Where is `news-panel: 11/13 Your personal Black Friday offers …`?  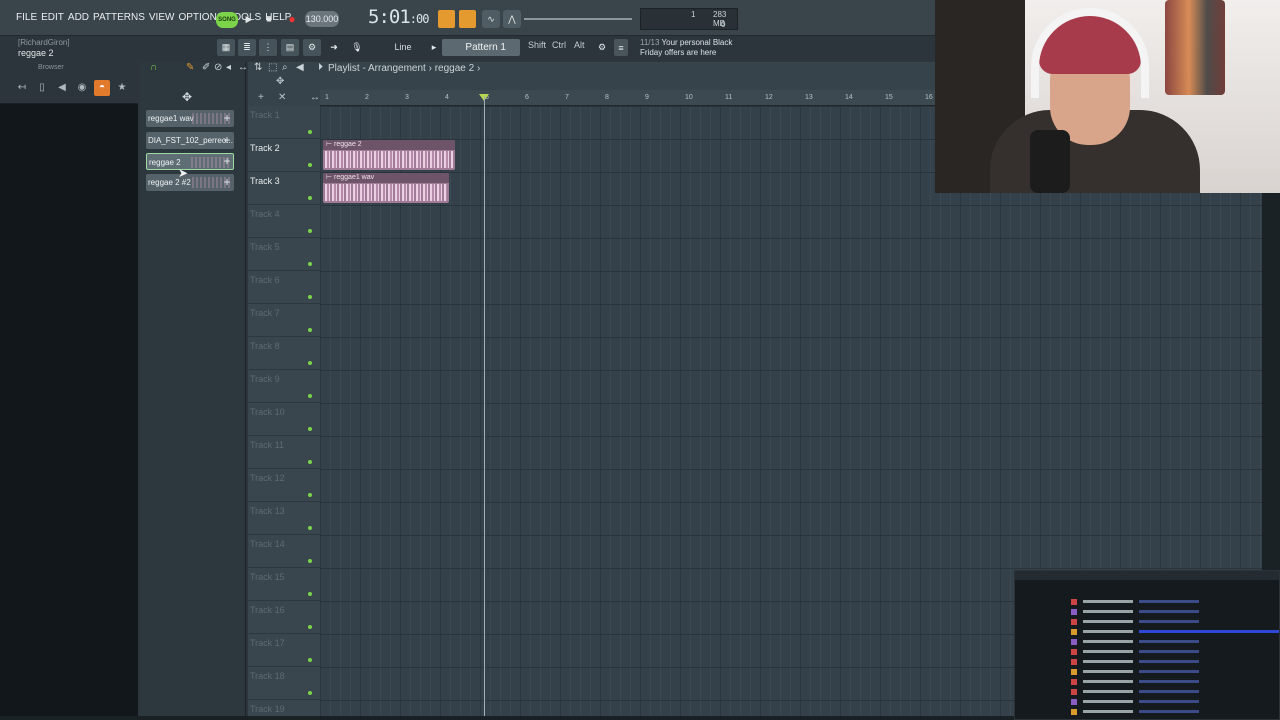 news-panel: 11/13 Your personal Black Friday offers … is located at coordinates (686, 48).